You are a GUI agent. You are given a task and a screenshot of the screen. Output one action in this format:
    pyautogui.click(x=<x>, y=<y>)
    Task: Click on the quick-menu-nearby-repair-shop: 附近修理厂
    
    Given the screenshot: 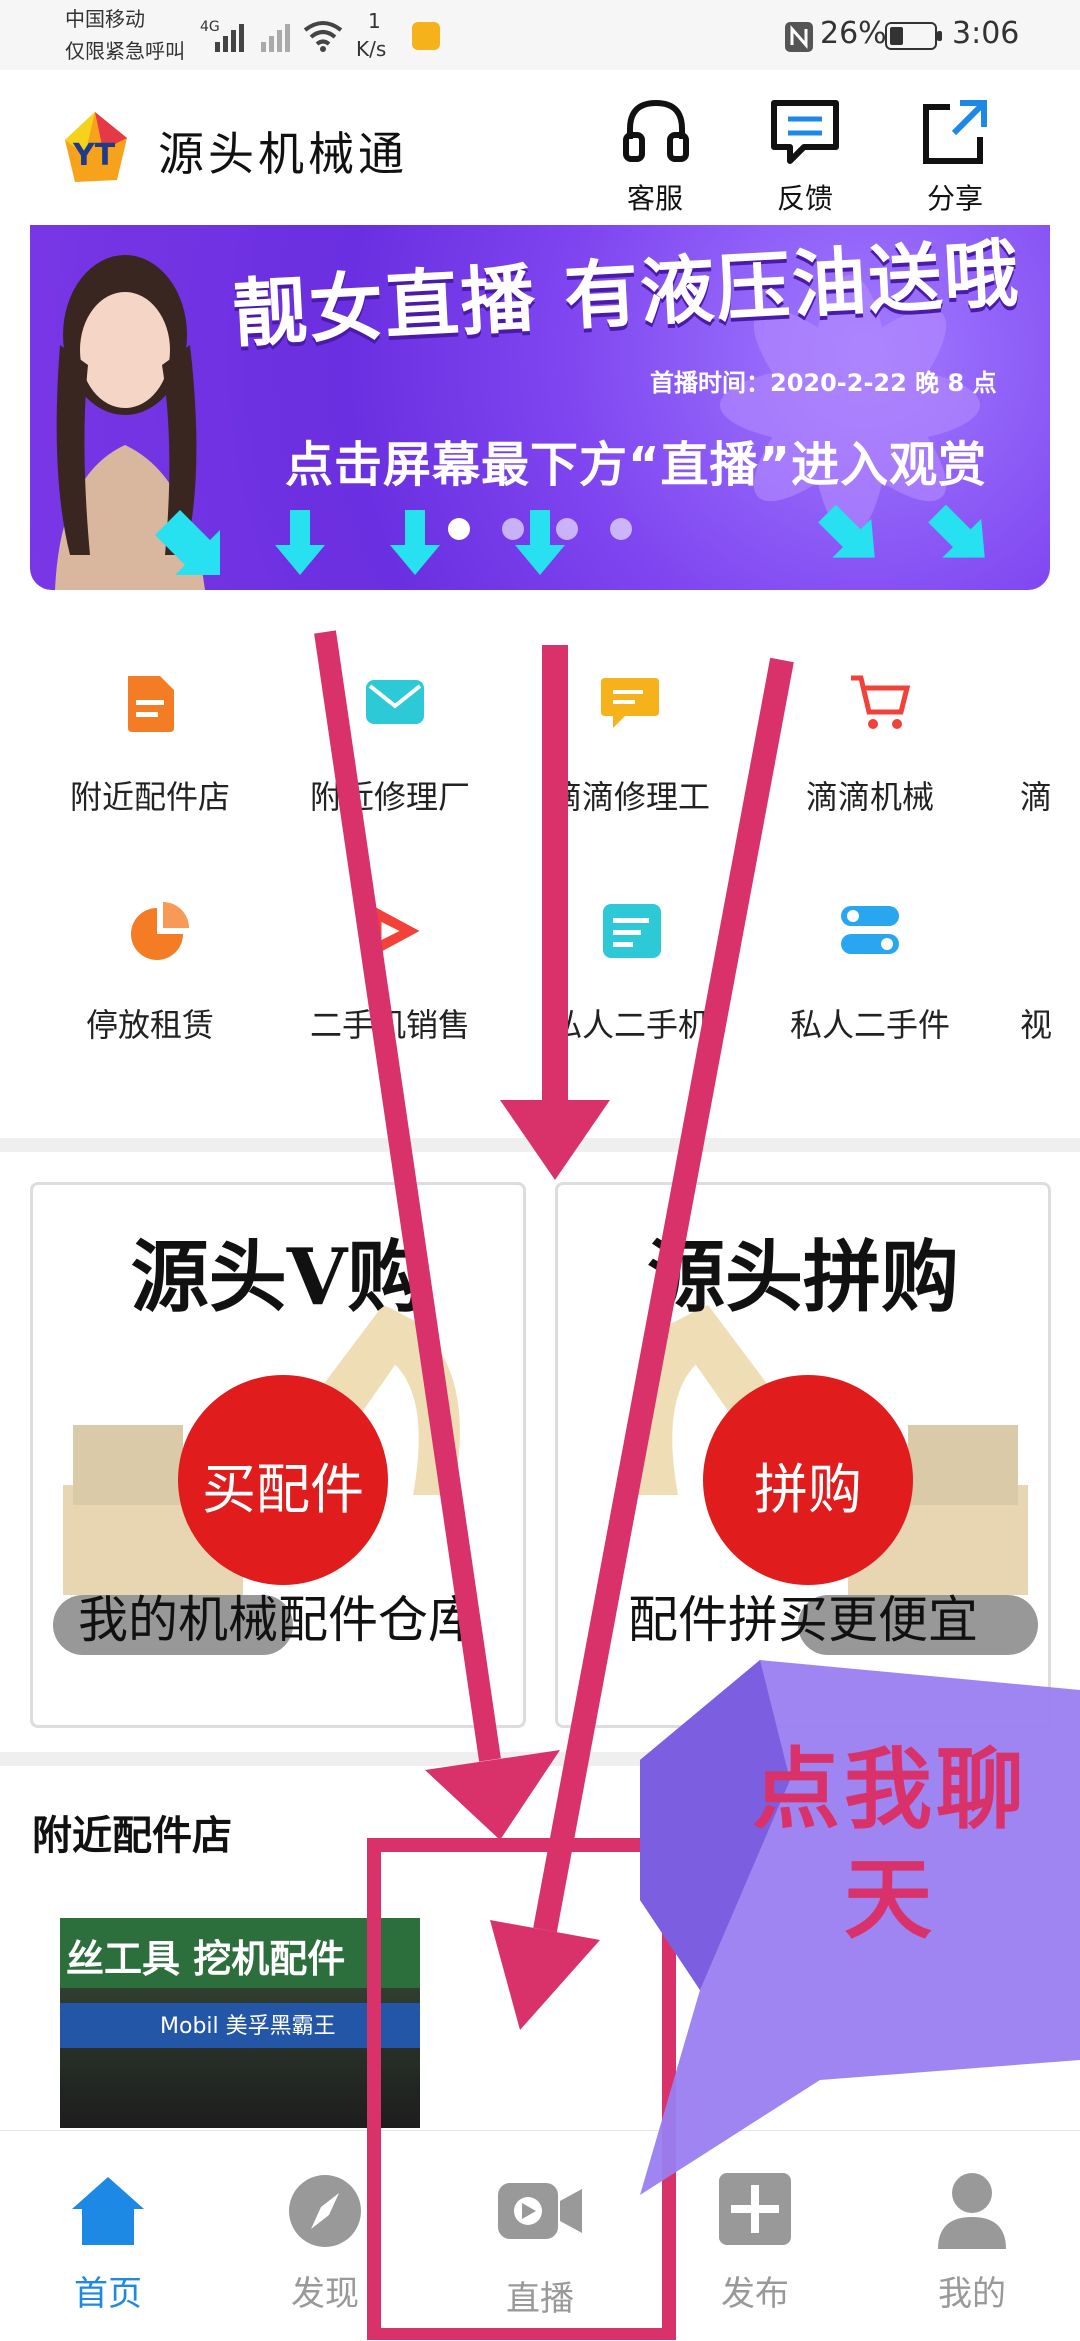 What is the action you would take?
    pyautogui.click(x=390, y=757)
    